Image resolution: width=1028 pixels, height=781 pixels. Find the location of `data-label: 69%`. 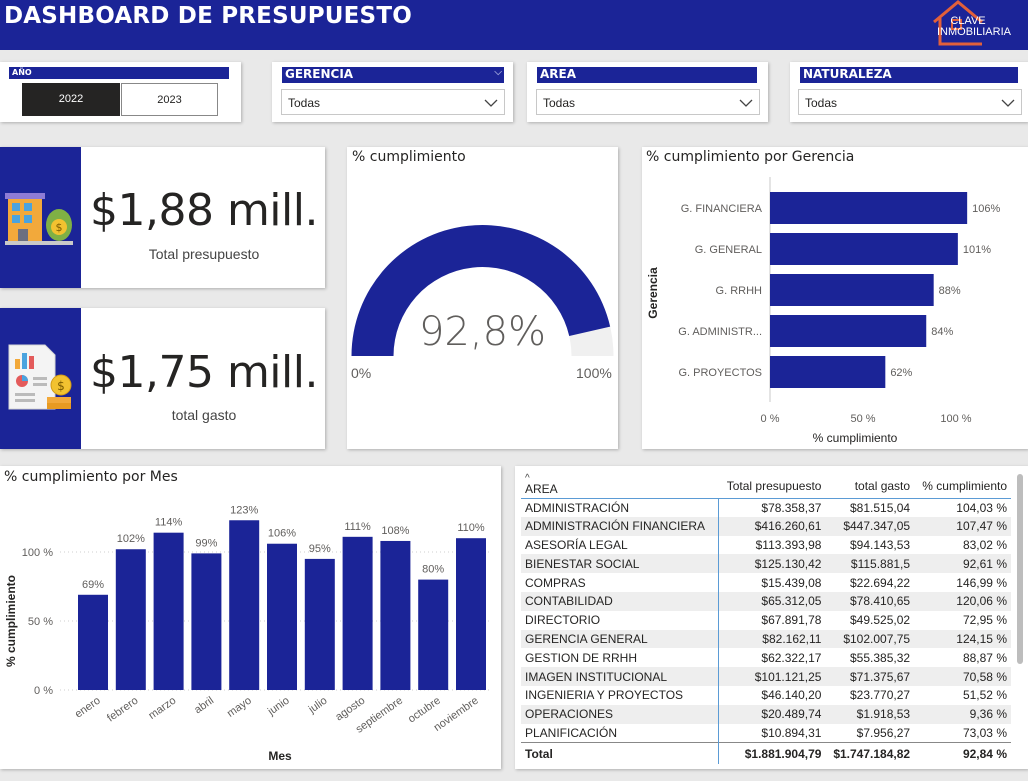

data-label: 69% is located at coordinates (93, 585).